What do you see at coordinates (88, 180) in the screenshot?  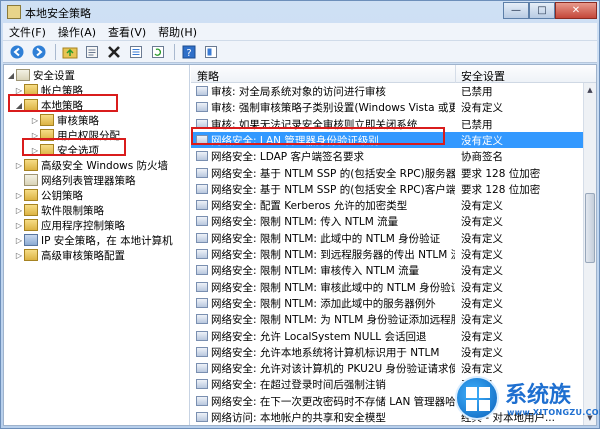 I see `tree-item-label: 网络列表管理器策略` at bounding box center [88, 180].